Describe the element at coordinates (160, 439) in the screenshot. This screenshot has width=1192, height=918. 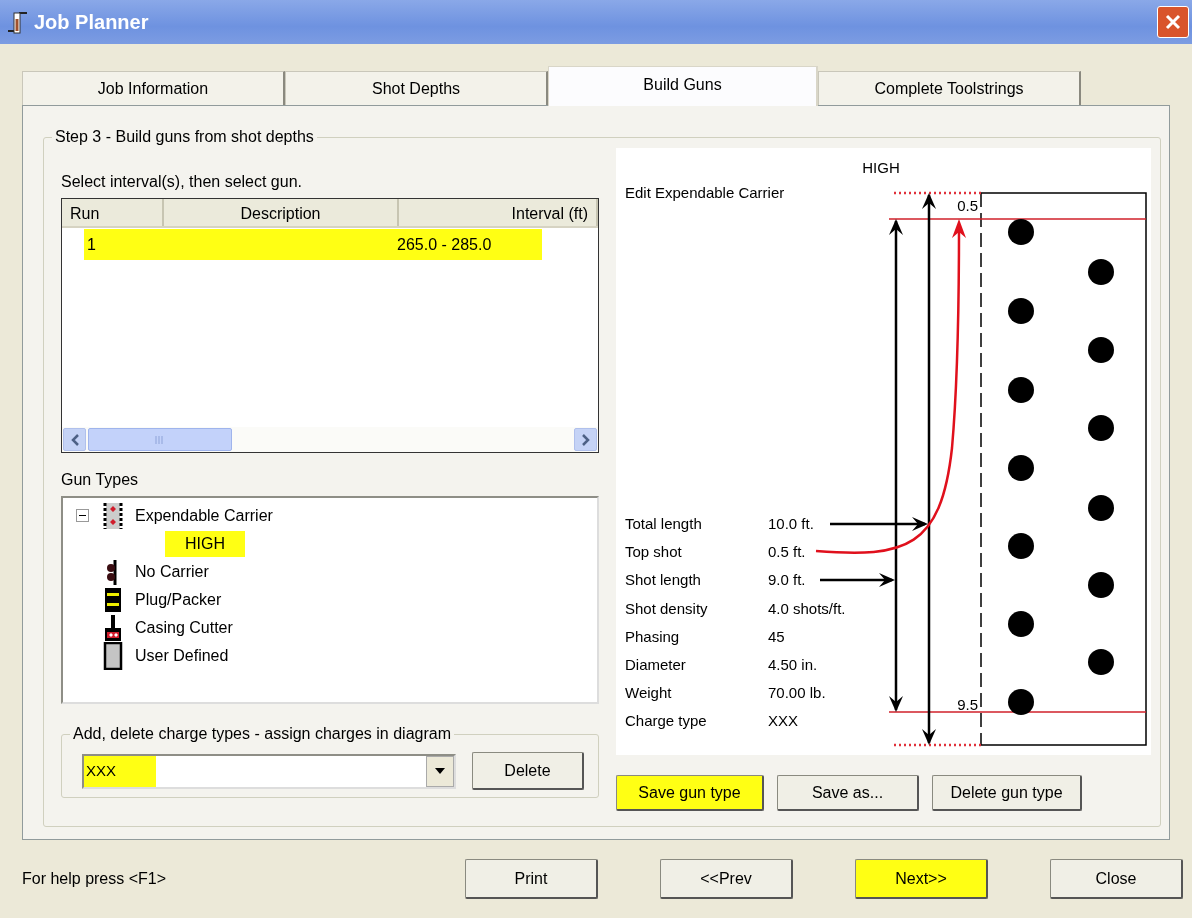
I see `scrollbar-thumb` at that location.